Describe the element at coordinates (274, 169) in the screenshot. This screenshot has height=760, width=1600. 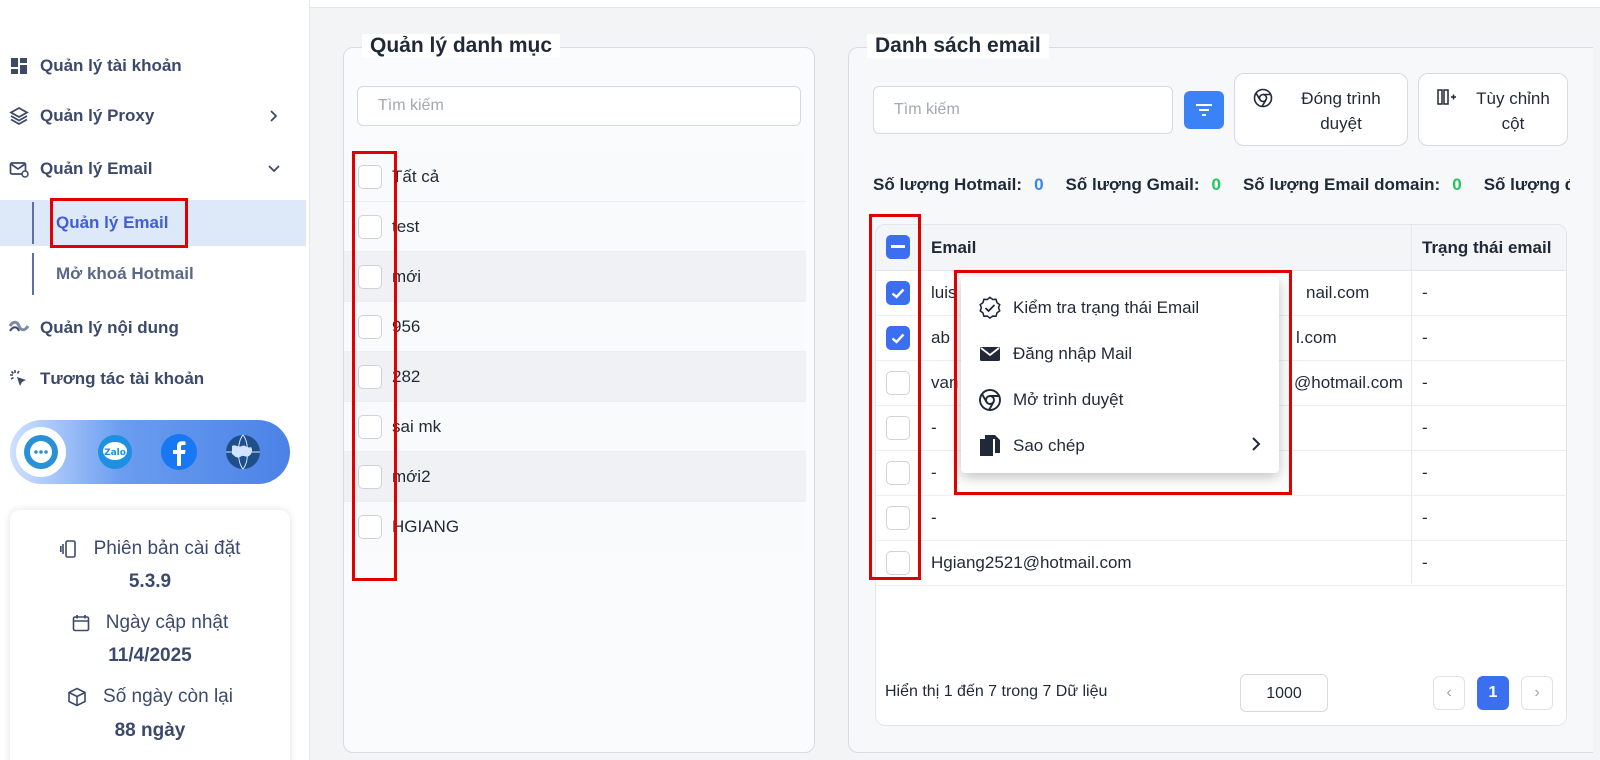
I see `chevron-down-icon` at that location.